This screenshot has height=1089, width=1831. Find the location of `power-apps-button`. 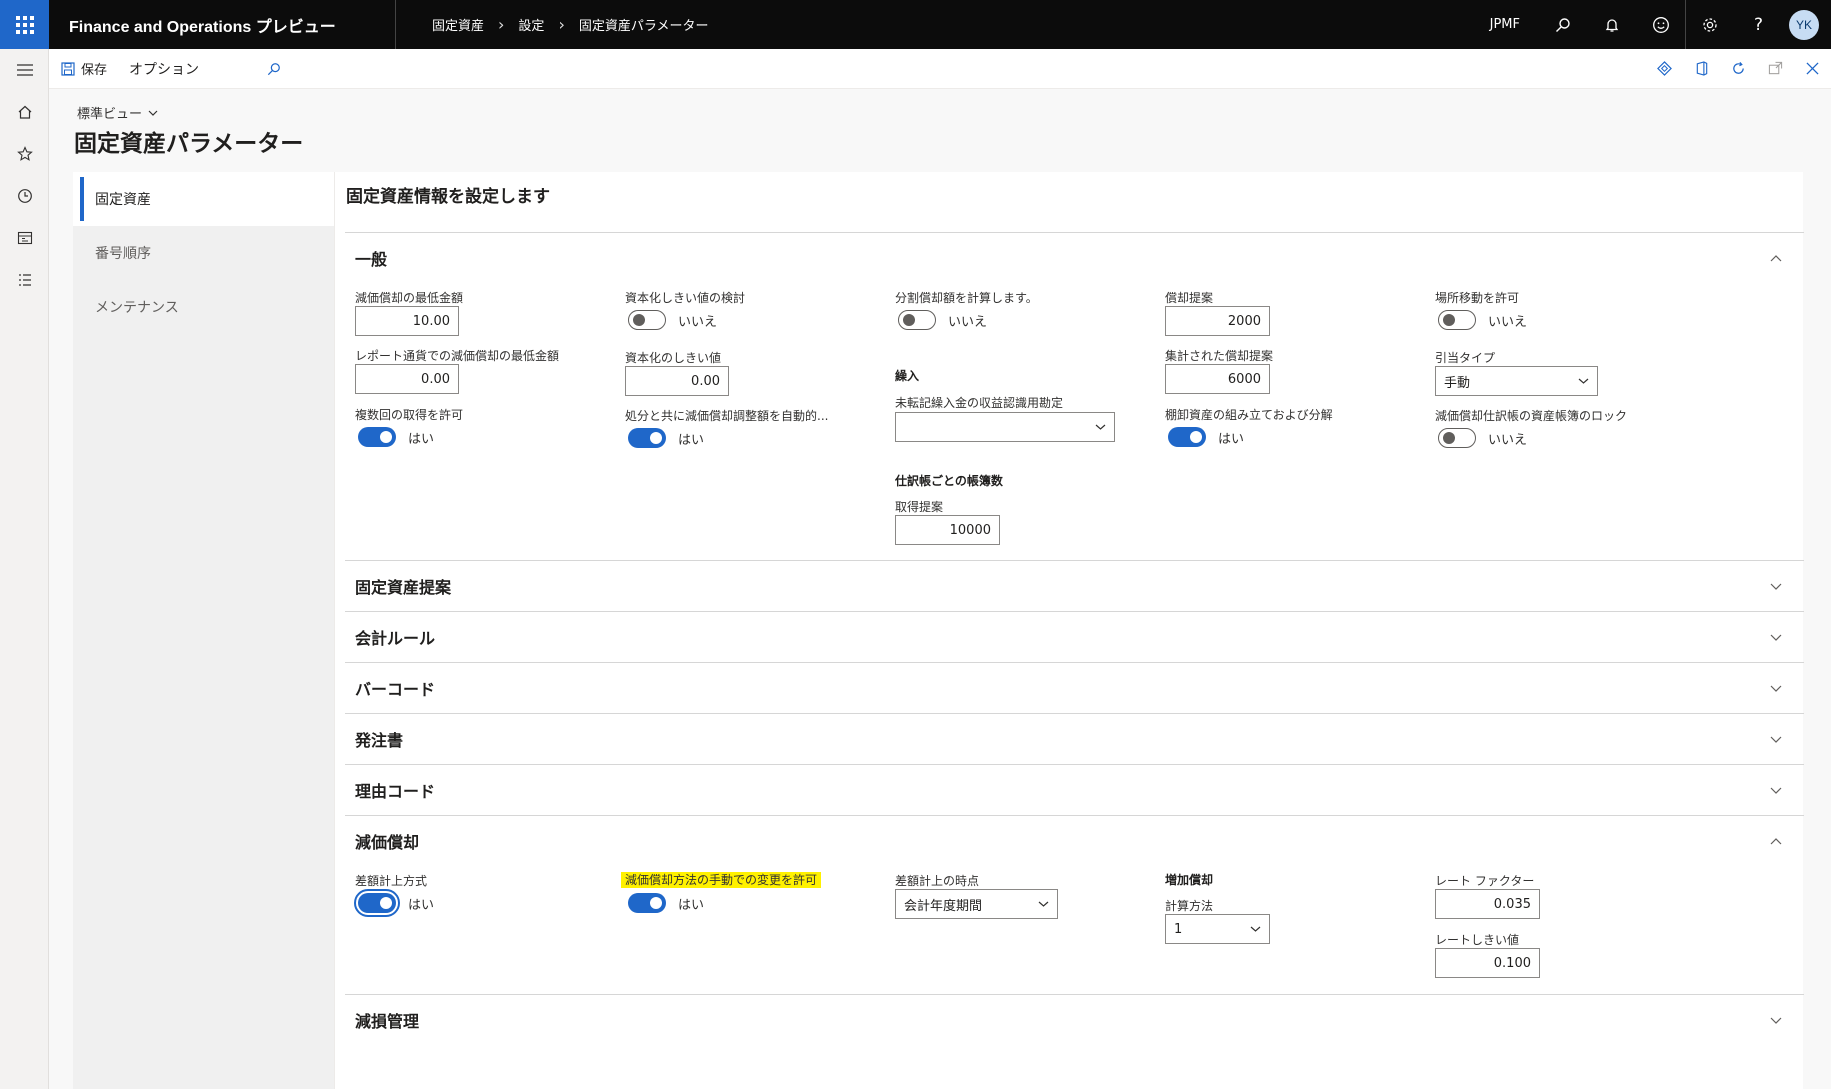

power-apps-button is located at coordinates (1664, 69).